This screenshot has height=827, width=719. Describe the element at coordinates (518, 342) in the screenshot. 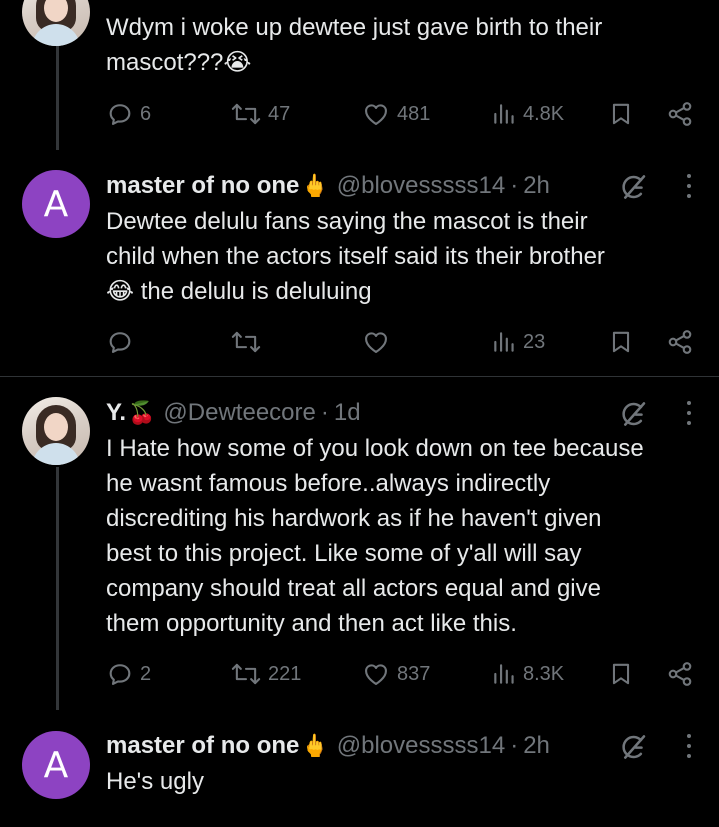

I see `views-button: 23` at that location.